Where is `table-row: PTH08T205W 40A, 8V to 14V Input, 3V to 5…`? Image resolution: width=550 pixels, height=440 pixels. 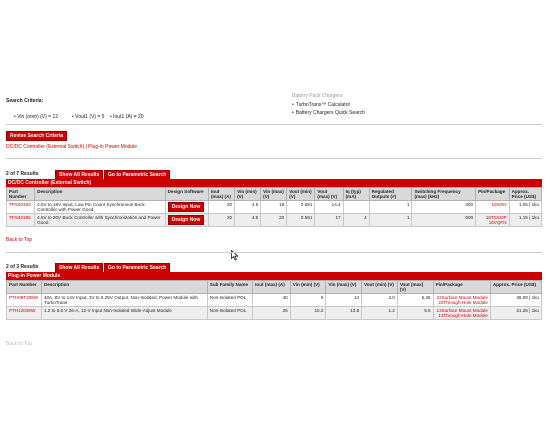
table-row: PTH08T205W 40A, 8V to 14V Input, 3V to 5… is located at coordinates (274, 300).